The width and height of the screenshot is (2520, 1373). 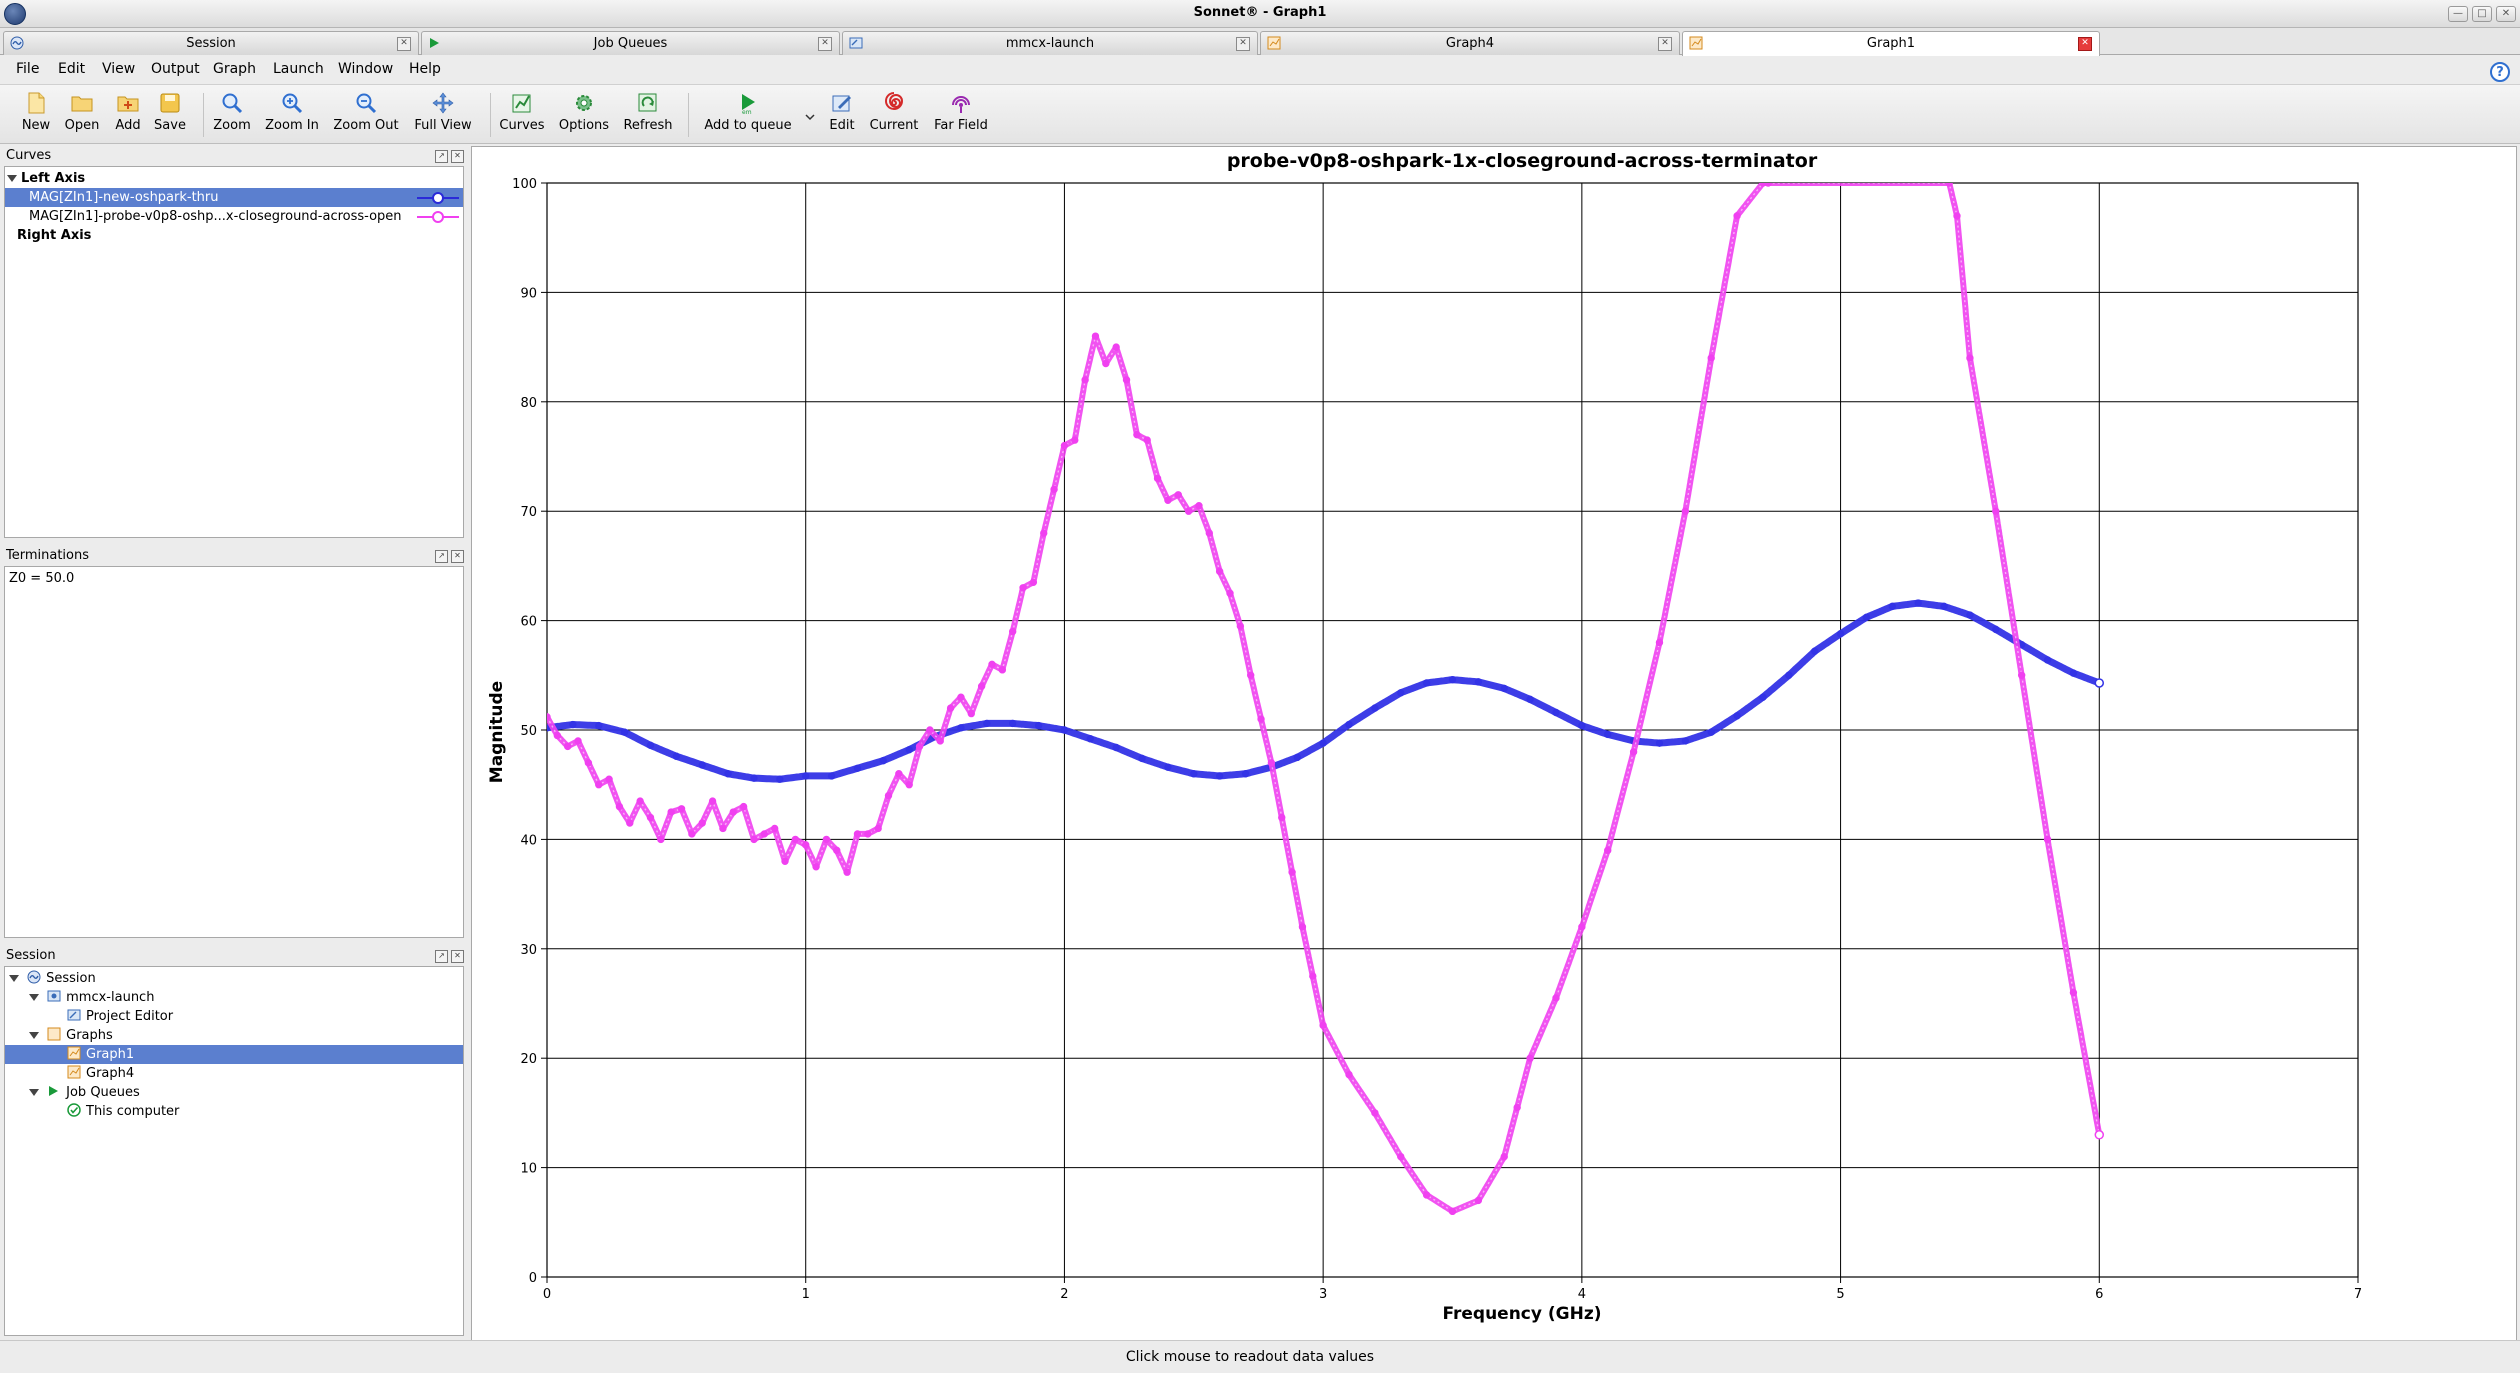 I want to click on menu-edit: Edit, so click(x=71, y=69).